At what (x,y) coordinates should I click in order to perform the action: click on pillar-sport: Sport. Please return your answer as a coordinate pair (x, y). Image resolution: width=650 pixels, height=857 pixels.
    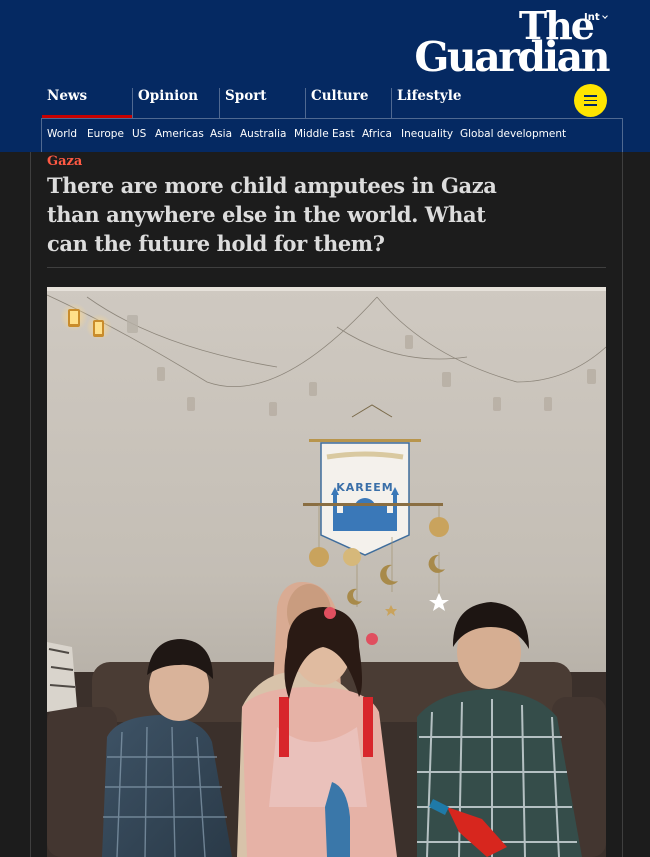
    Looking at the image, I should click on (262, 103).